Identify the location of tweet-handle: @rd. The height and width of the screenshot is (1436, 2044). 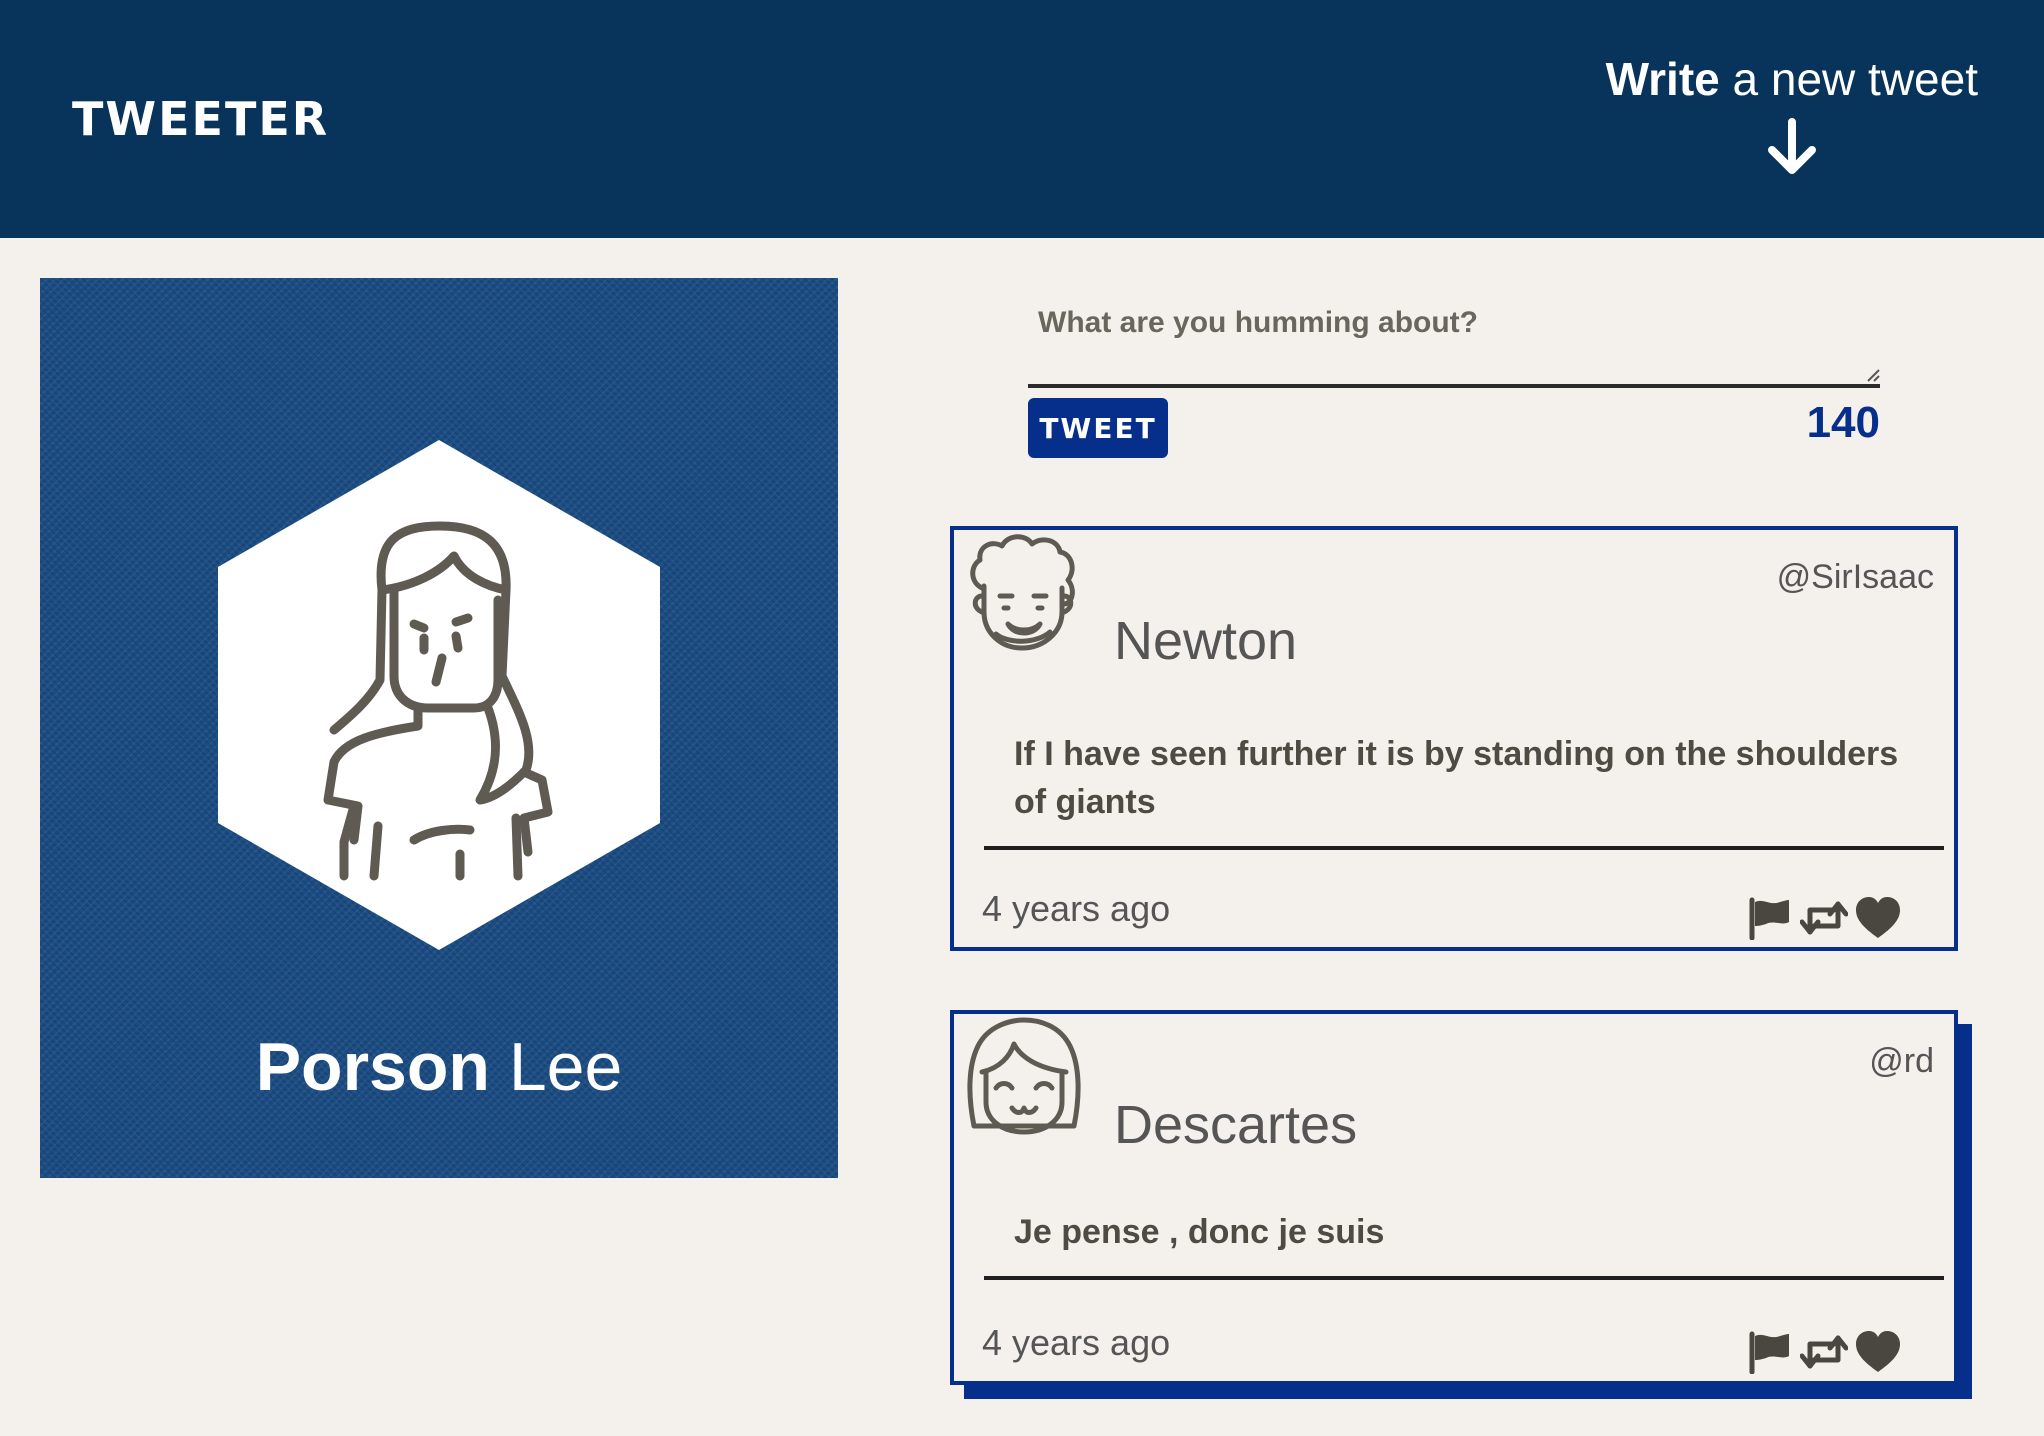
(1901, 1061).